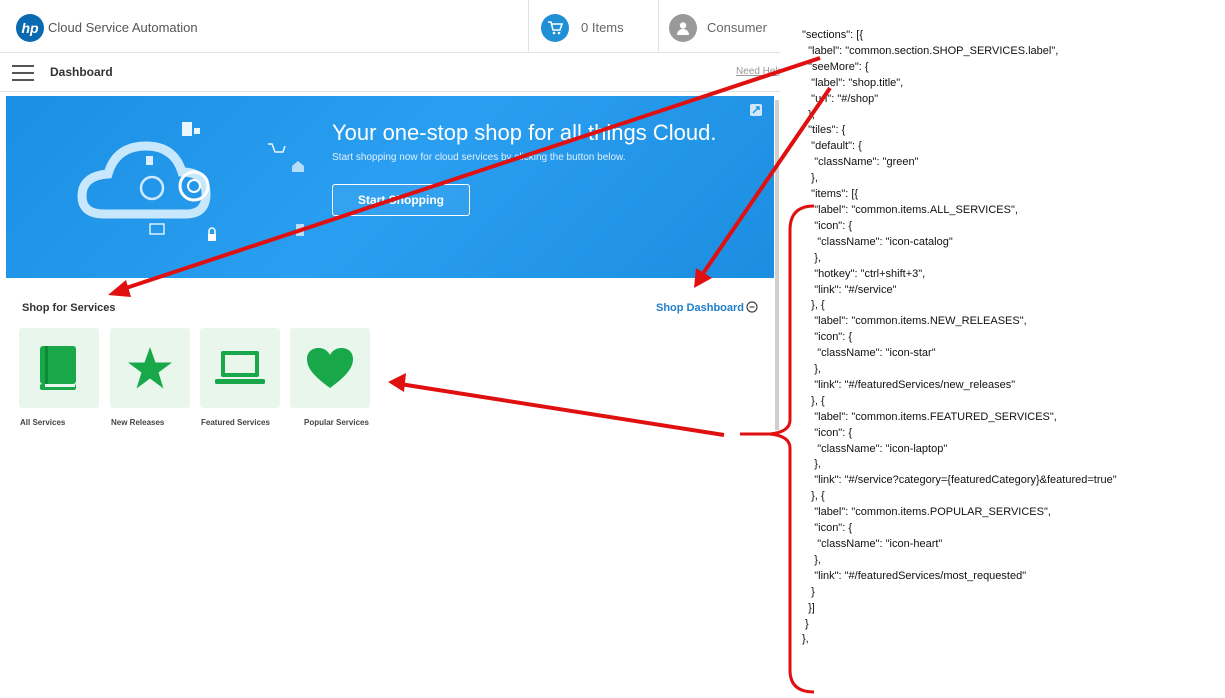  Describe the element at coordinates (835, 66) in the screenshot. I see `code-line: "seeMore": {` at that location.